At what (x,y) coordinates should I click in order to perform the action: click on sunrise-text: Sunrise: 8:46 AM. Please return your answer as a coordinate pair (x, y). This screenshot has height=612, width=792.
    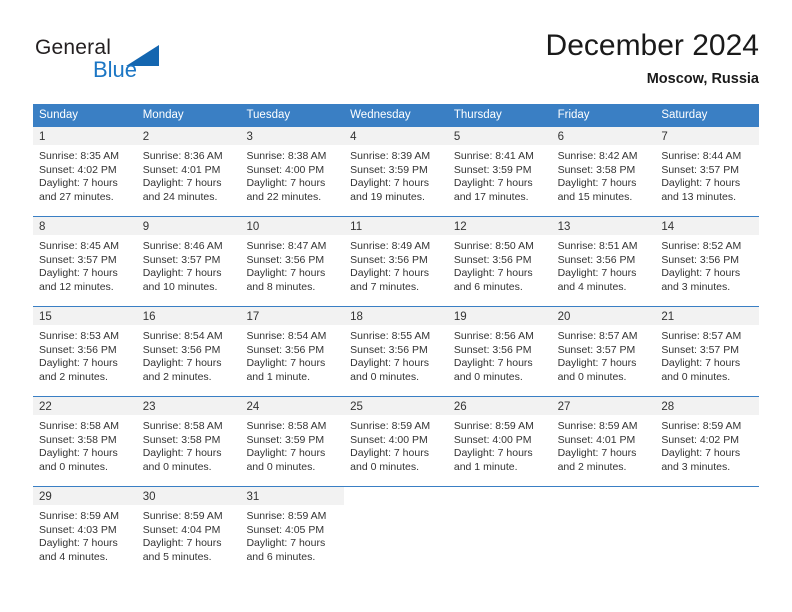
    Looking at the image, I should click on (182, 246).